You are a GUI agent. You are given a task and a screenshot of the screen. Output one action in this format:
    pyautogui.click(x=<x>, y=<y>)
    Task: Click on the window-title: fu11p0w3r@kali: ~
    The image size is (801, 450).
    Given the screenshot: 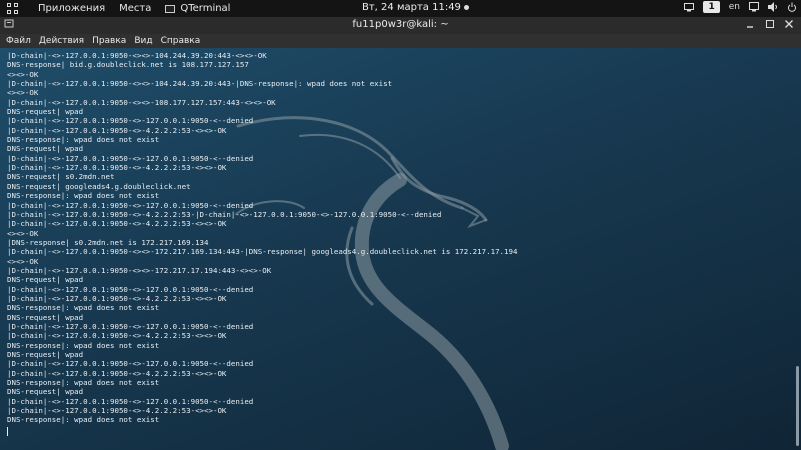 What is the action you would take?
    pyautogui.click(x=400, y=24)
    